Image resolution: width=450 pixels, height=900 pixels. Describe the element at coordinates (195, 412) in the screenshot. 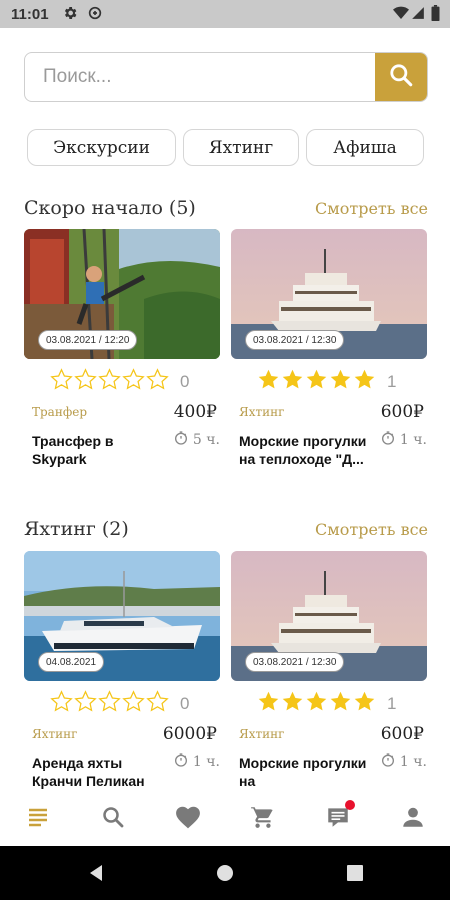

I see `card-price: 400₽` at that location.